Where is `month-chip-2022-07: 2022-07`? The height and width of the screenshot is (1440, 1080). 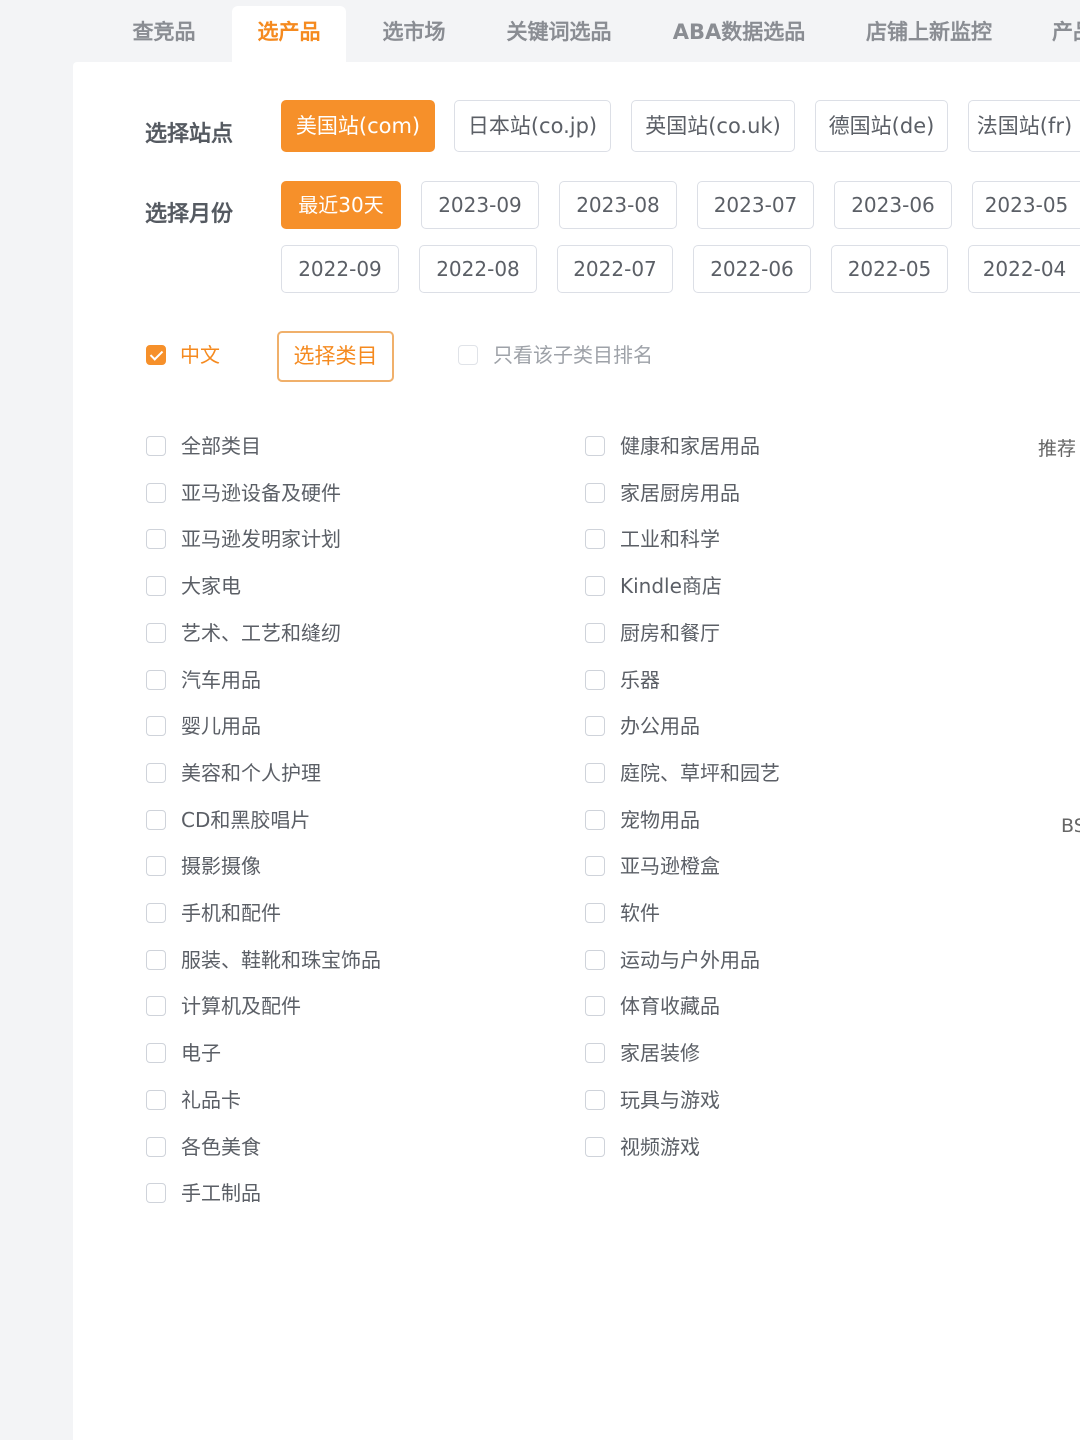
month-chip-2022-07: 2022-07 is located at coordinates (615, 269).